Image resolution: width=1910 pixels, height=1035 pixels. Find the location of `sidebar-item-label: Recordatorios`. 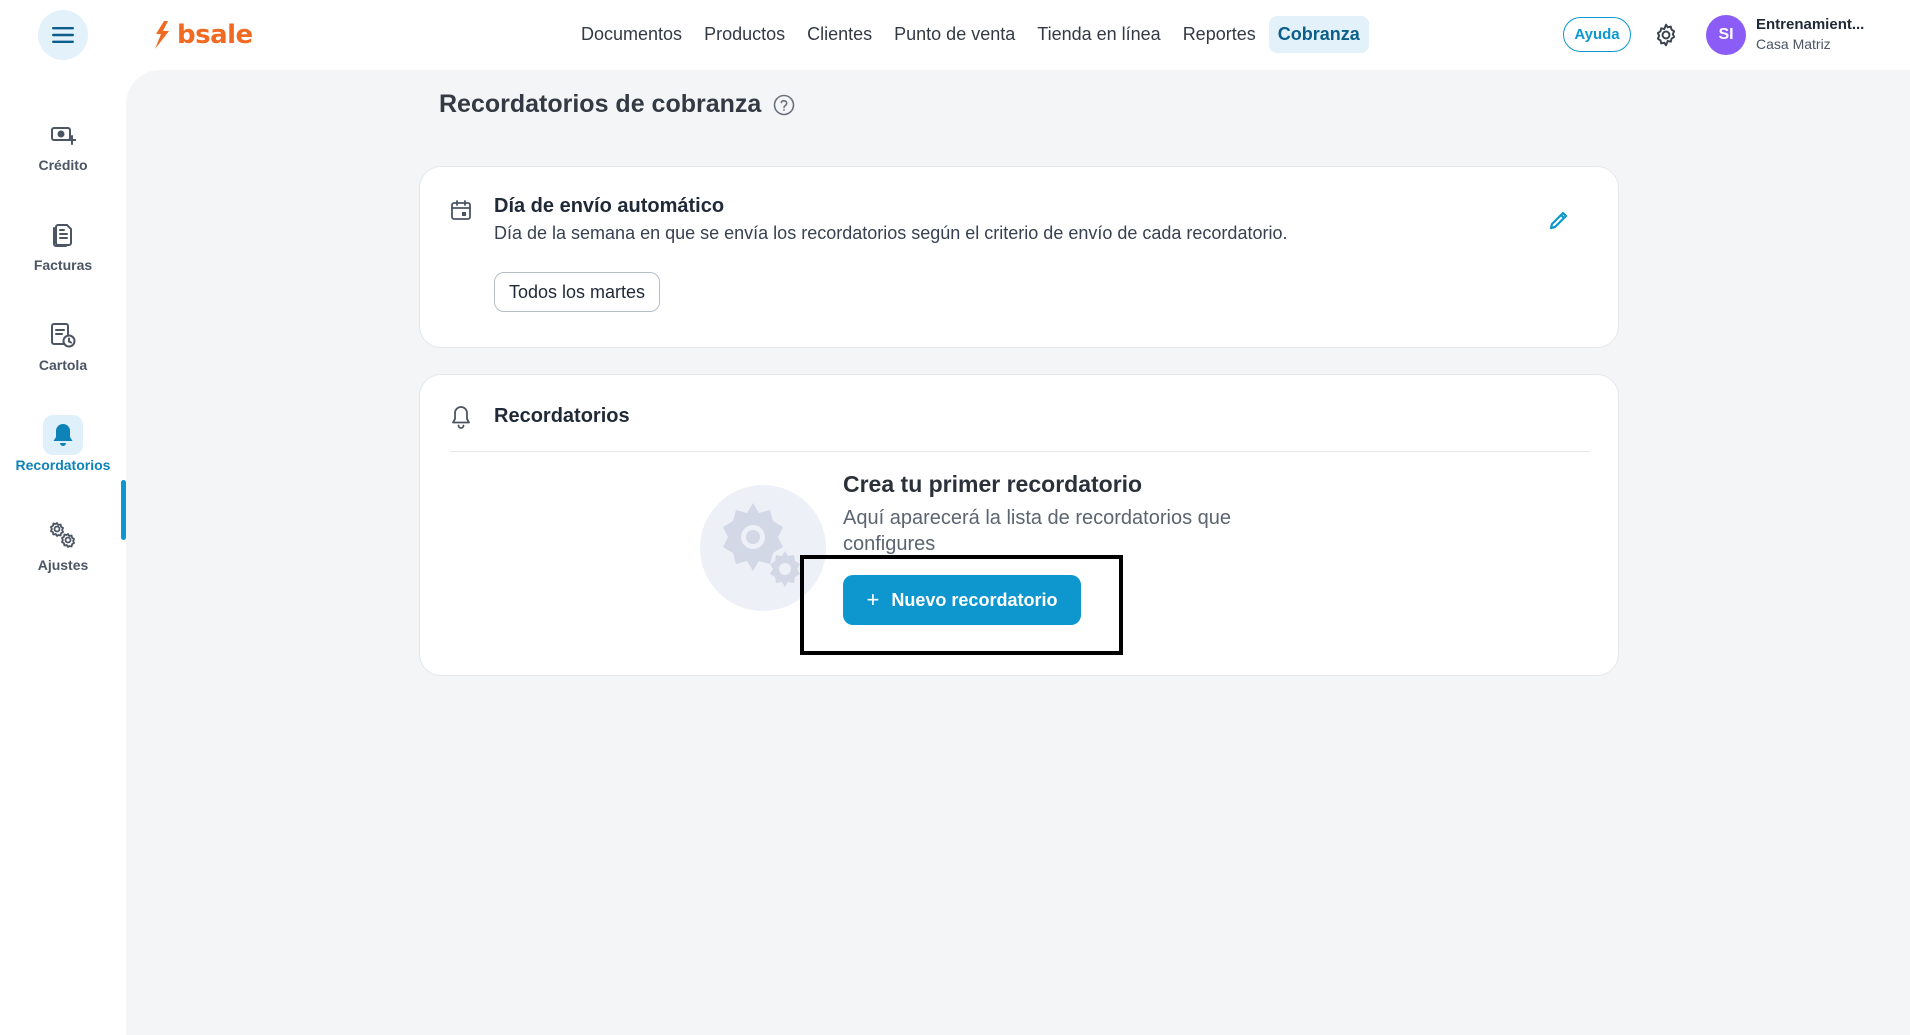

sidebar-item-label: Recordatorios is located at coordinates (63, 465).